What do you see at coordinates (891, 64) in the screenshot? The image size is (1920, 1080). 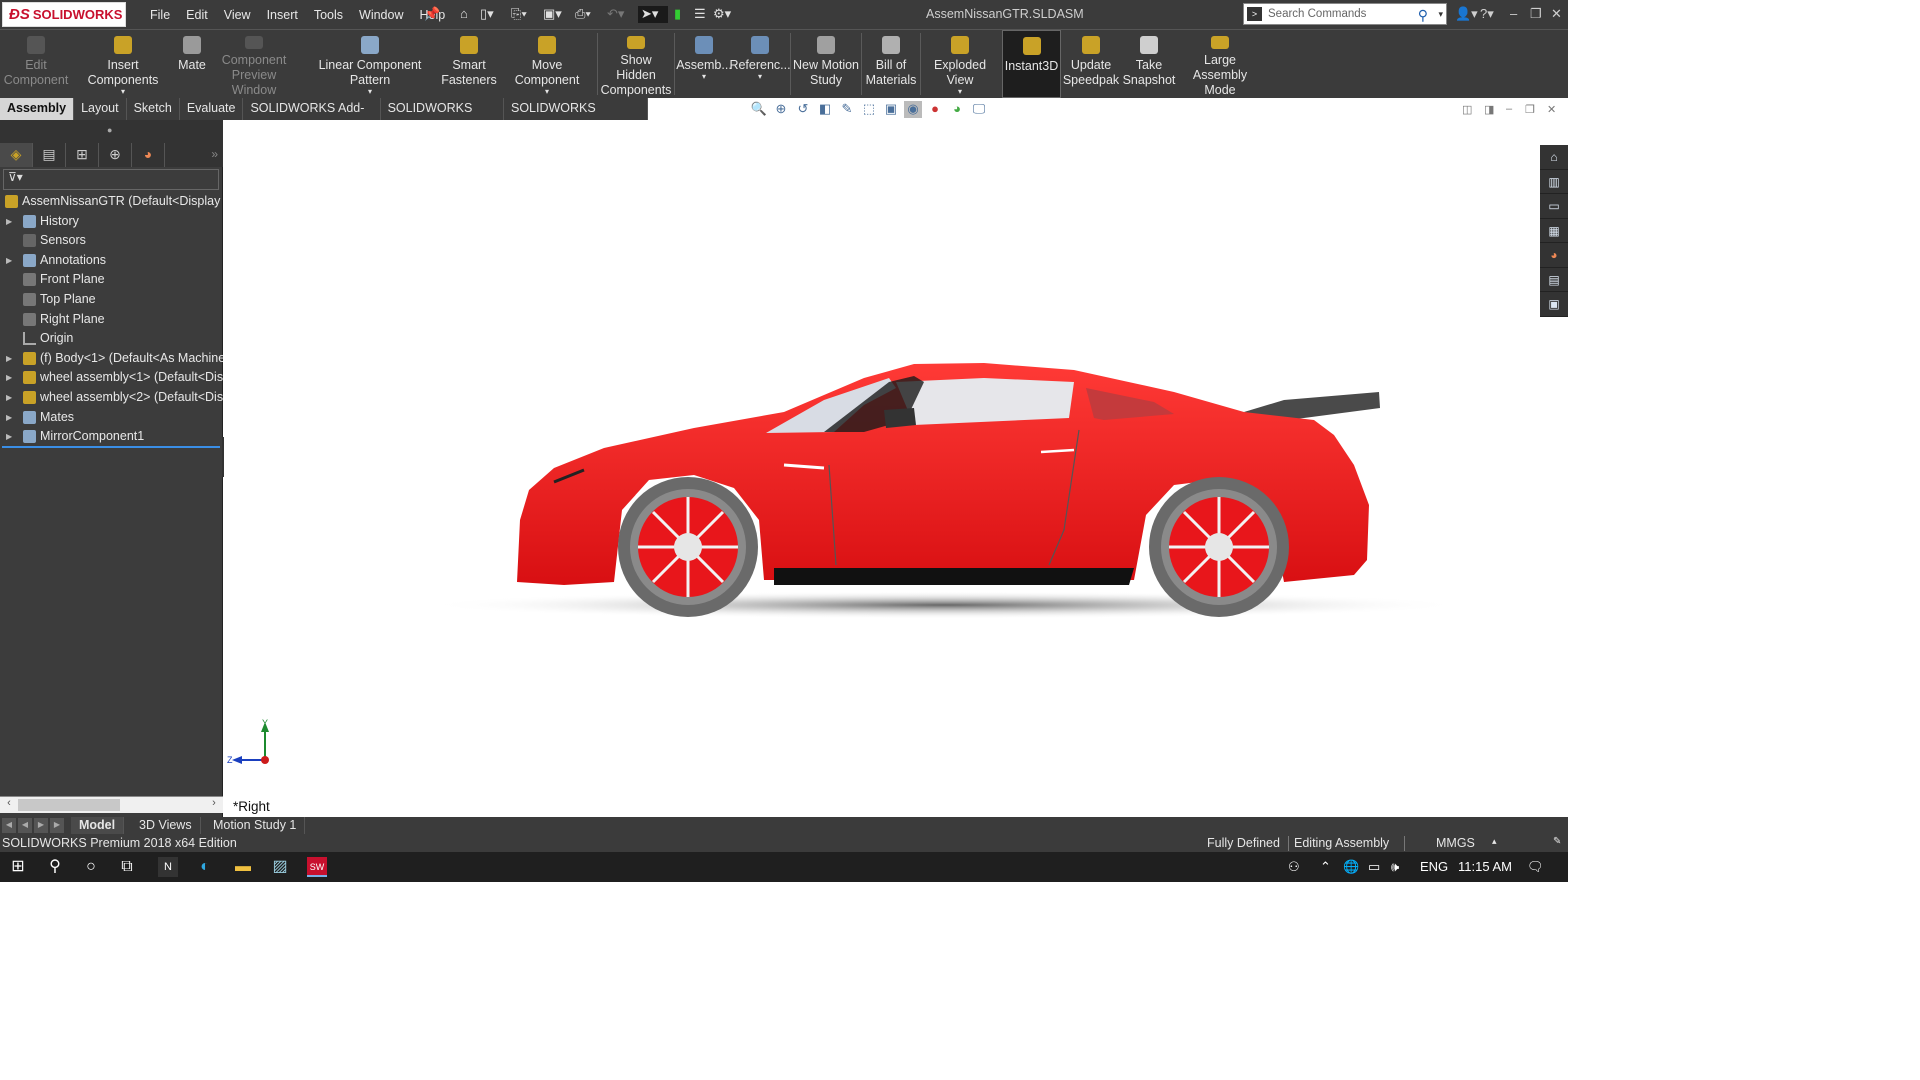 I see `bill-of-materials-button: Bill of Materials` at bounding box center [891, 64].